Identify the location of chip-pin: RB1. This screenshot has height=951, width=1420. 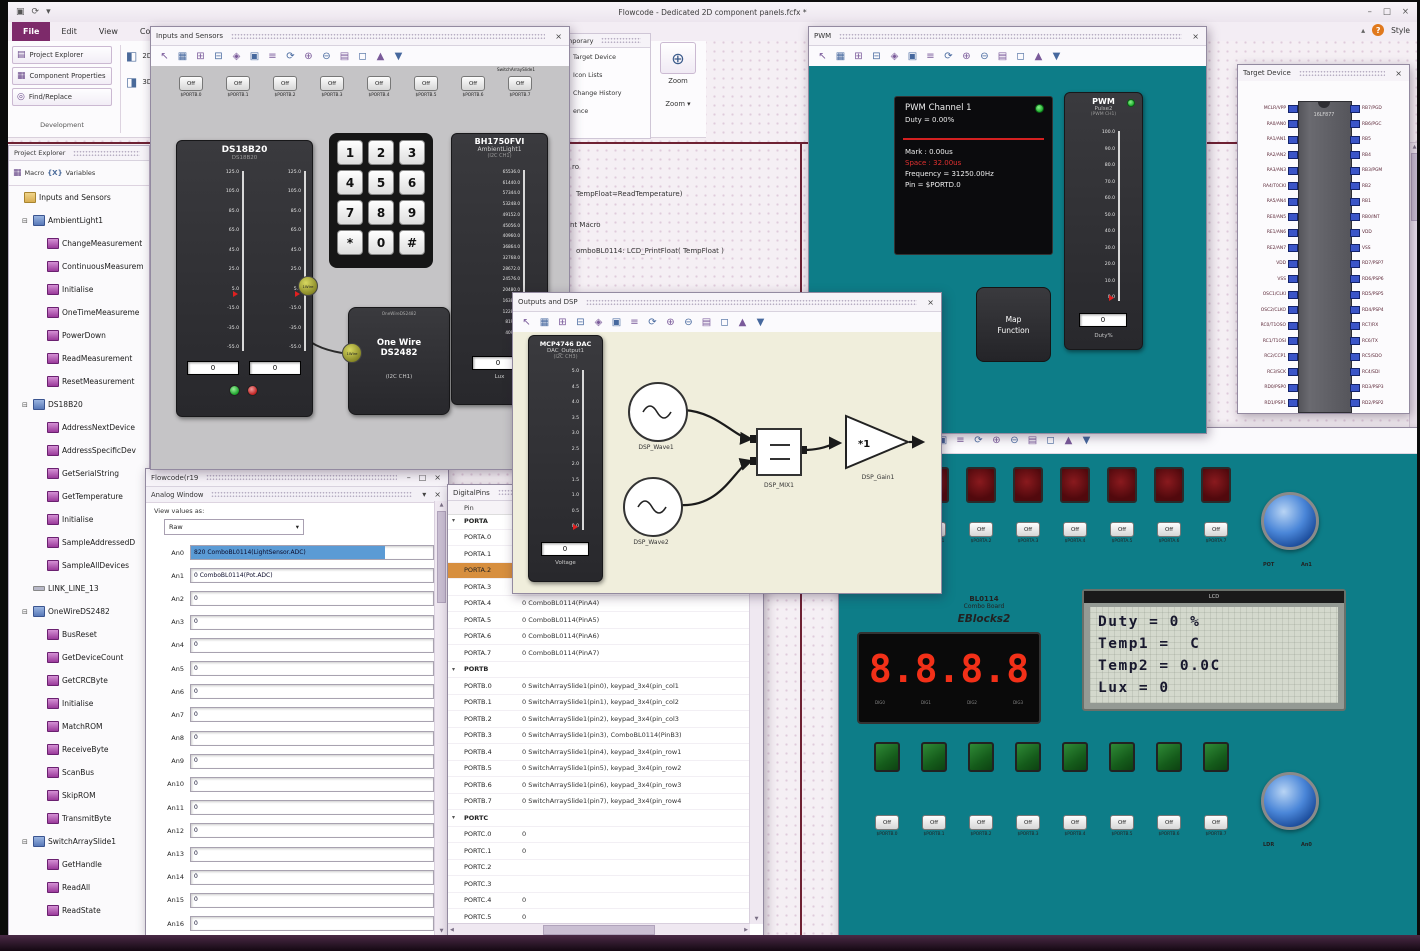
(1379, 201).